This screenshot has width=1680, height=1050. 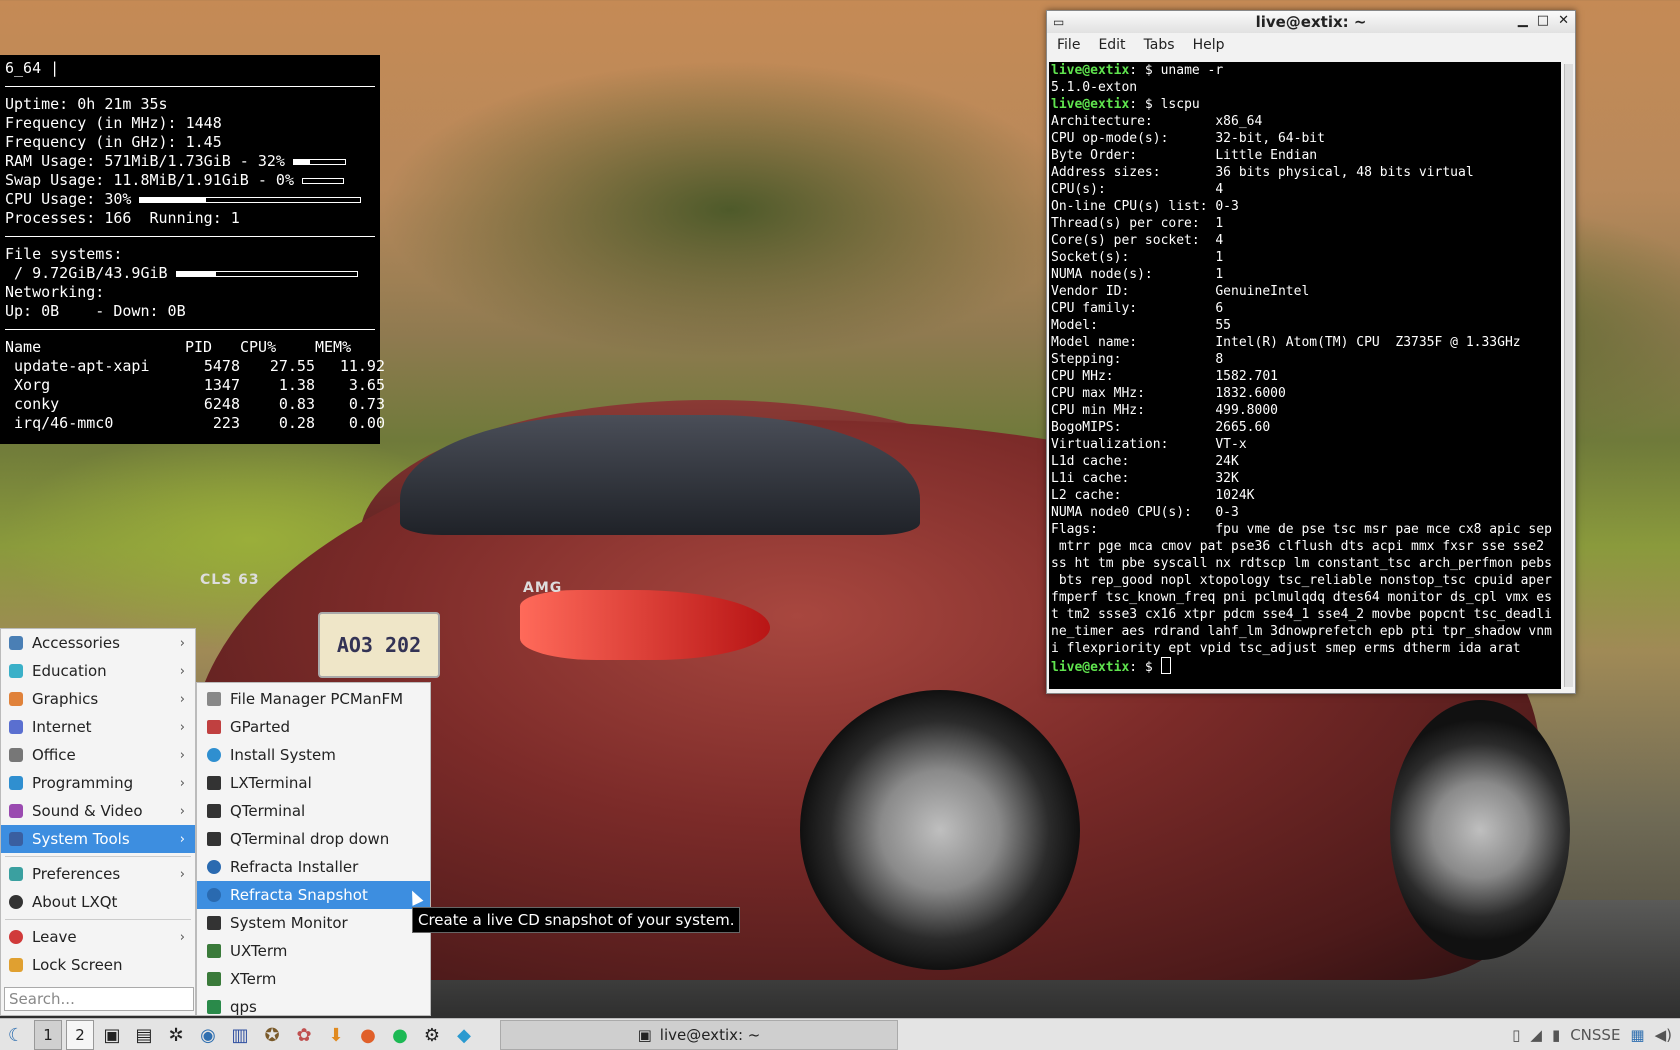 What do you see at coordinates (313, 727) in the screenshot?
I see `submenu-item-gparted: GParted` at bounding box center [313, 727].